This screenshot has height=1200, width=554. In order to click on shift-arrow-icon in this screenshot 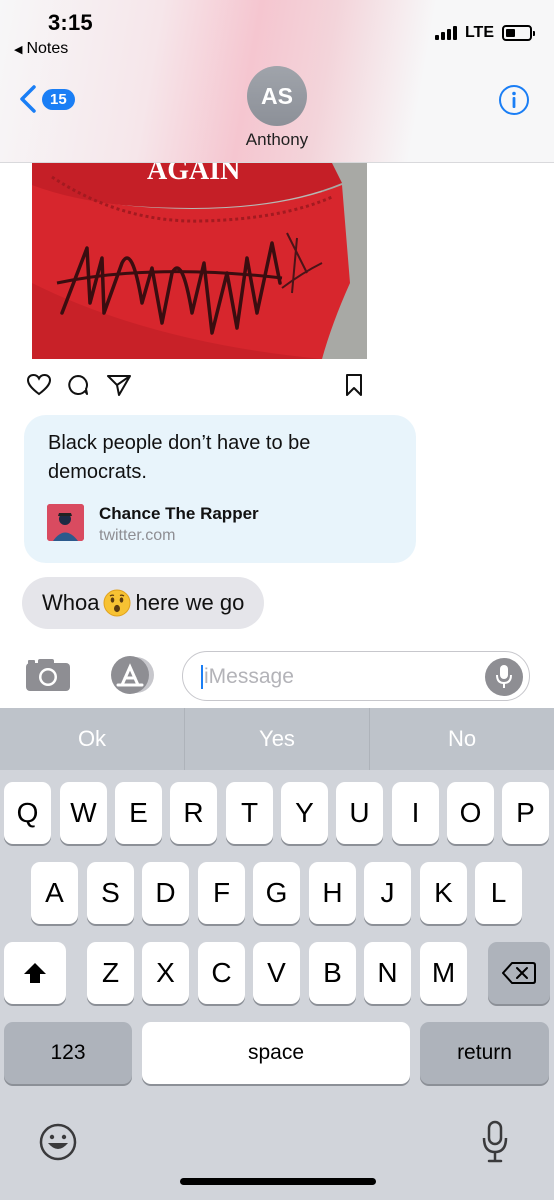, I will do `click(35, 973)`.